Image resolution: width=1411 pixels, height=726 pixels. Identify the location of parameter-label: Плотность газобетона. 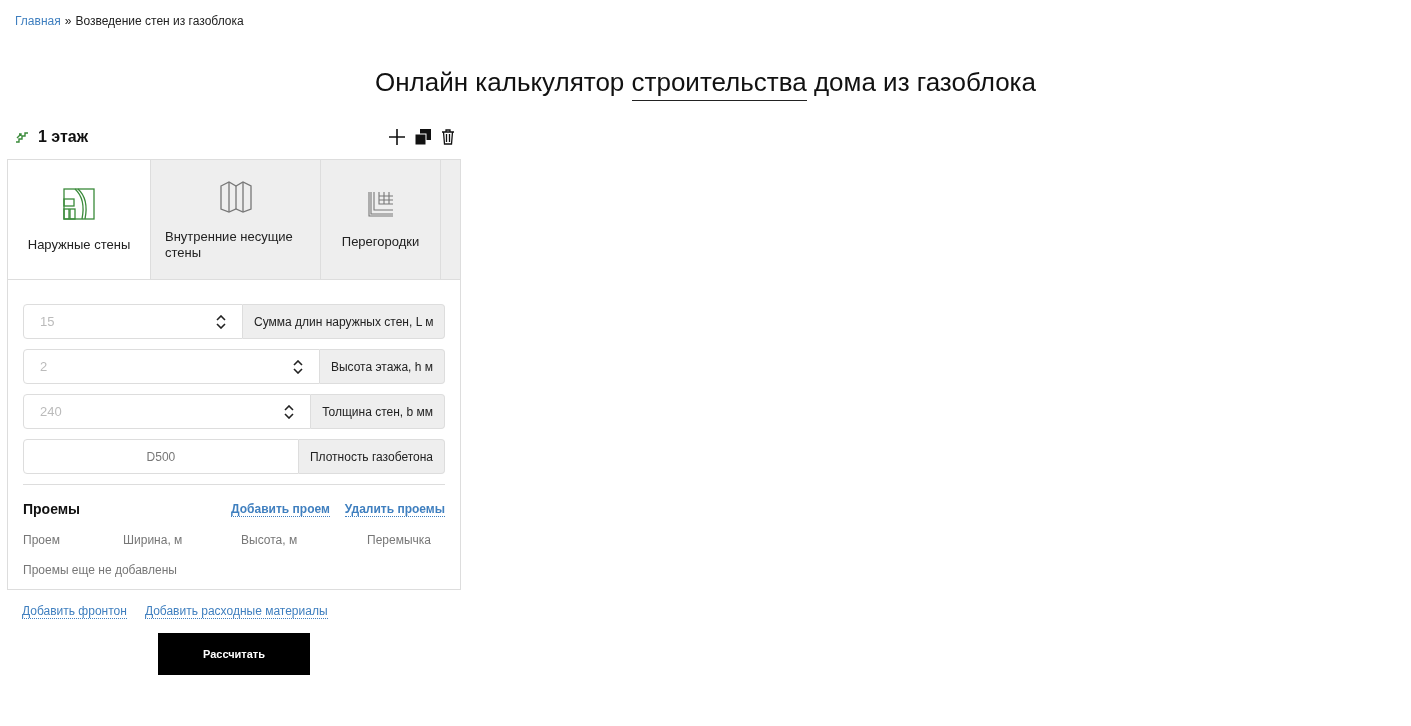
(371, 456).